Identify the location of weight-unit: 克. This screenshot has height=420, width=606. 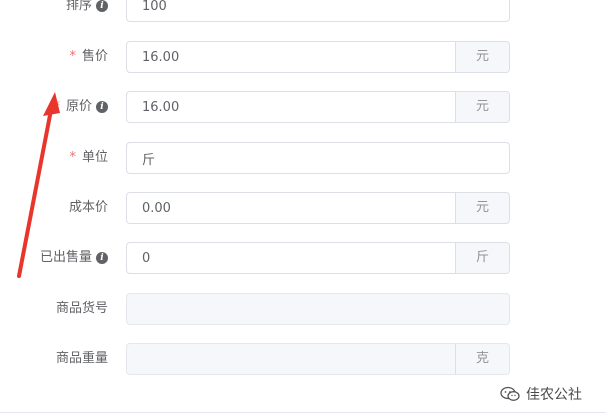
(482, 359).